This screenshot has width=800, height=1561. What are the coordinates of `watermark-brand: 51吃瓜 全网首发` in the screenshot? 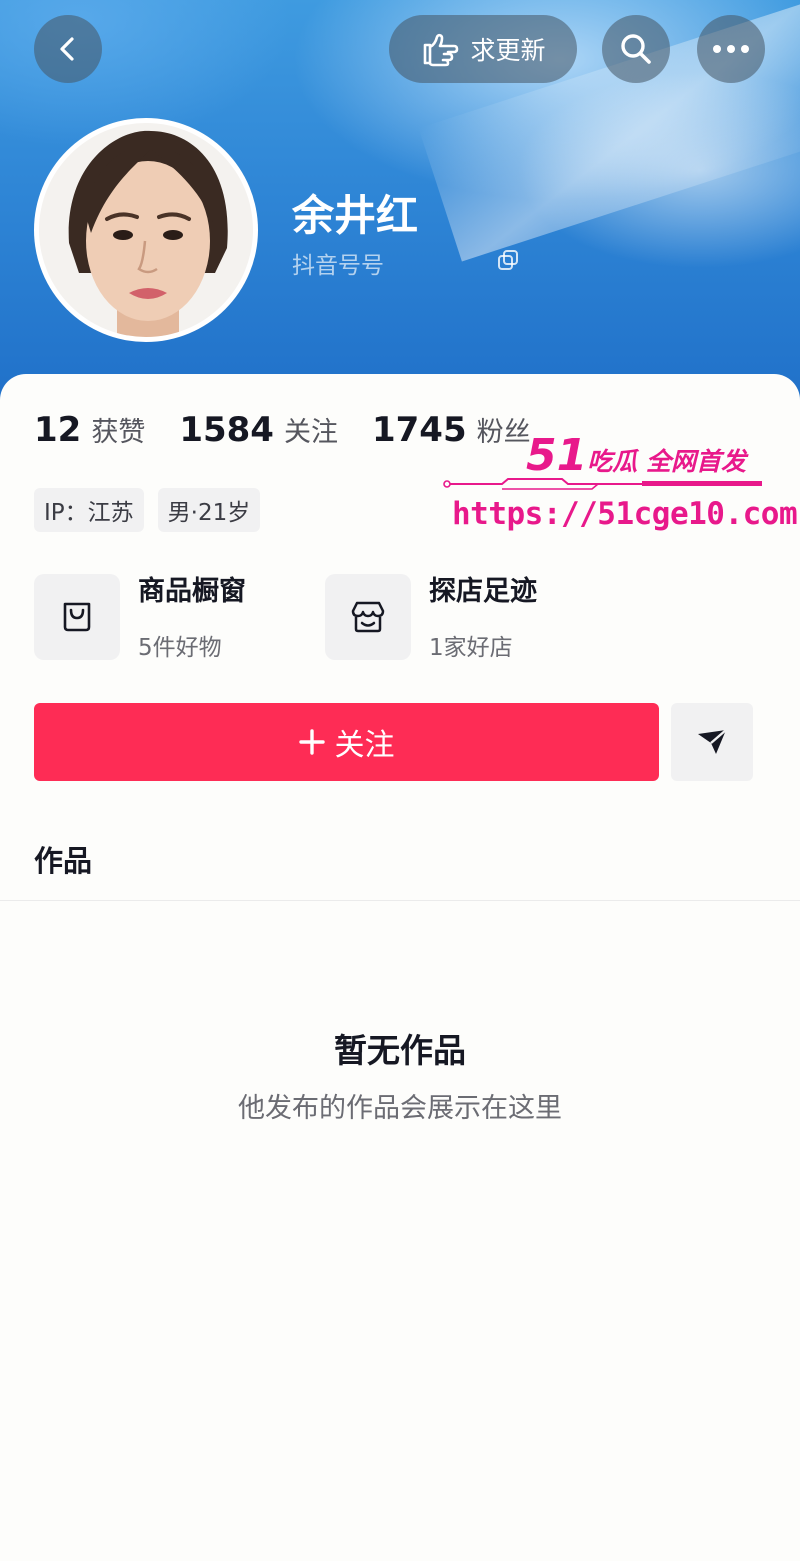 It's located at (636, 455).